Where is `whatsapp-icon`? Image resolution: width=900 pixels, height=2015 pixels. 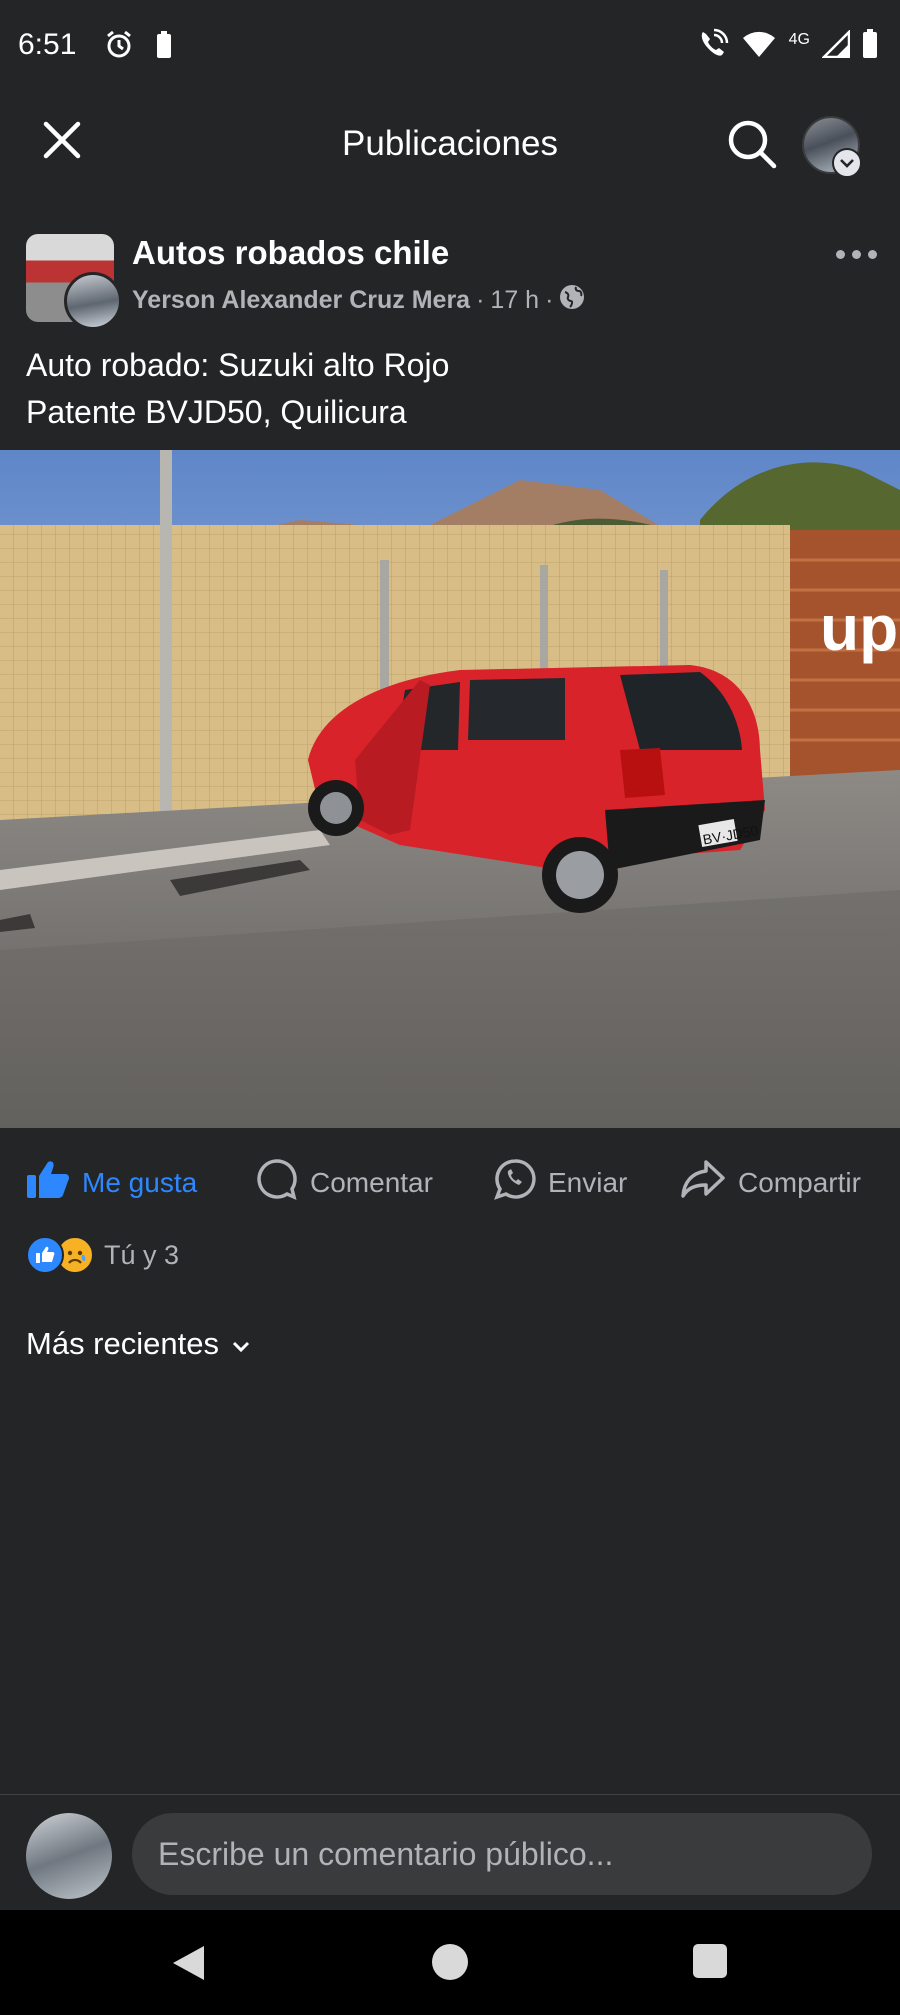 whatsapp-icon is located at coordinates (515, 1182).